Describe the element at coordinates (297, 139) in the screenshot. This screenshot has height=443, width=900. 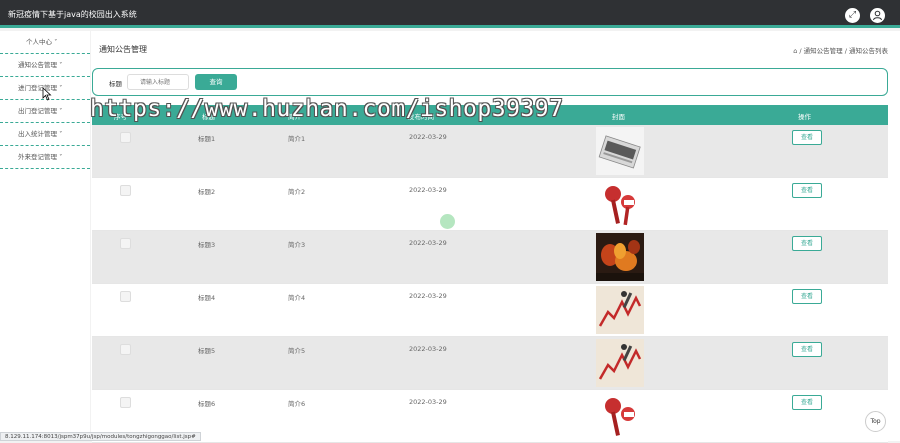
I see `row-summary: 简介1` at that location.